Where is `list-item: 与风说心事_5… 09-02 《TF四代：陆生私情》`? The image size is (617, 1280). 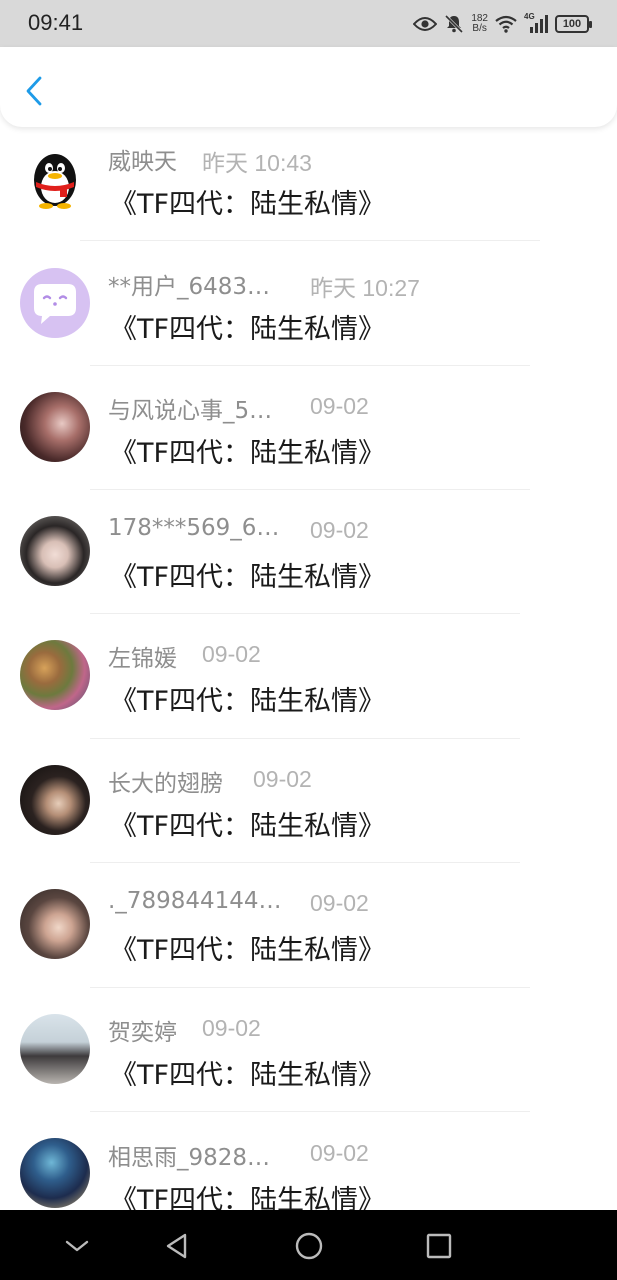 list-item: 与风说心事_5… 09-02 《TF四代：陆生私情》 is located at coordinates (308, 437).